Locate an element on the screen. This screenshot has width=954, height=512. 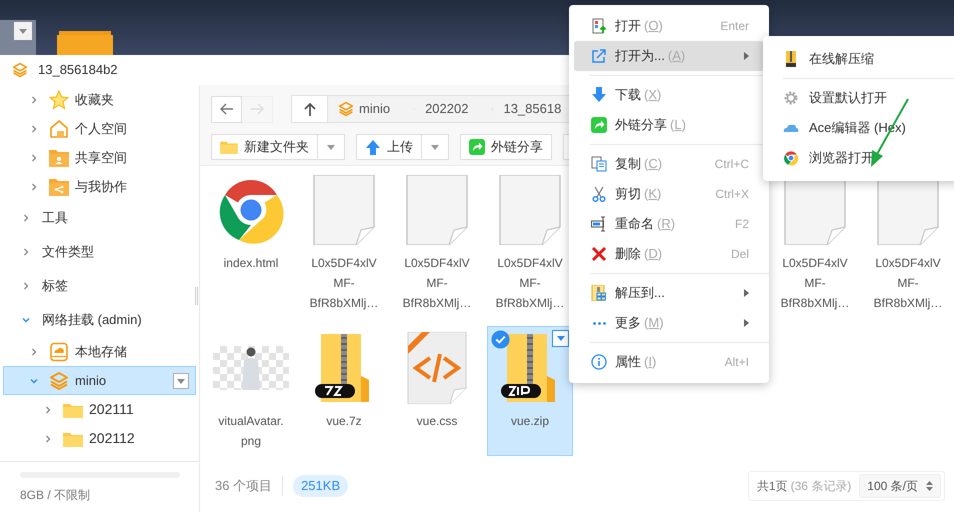
tree-item: 个人空间 is located at coordinates (99, 128).